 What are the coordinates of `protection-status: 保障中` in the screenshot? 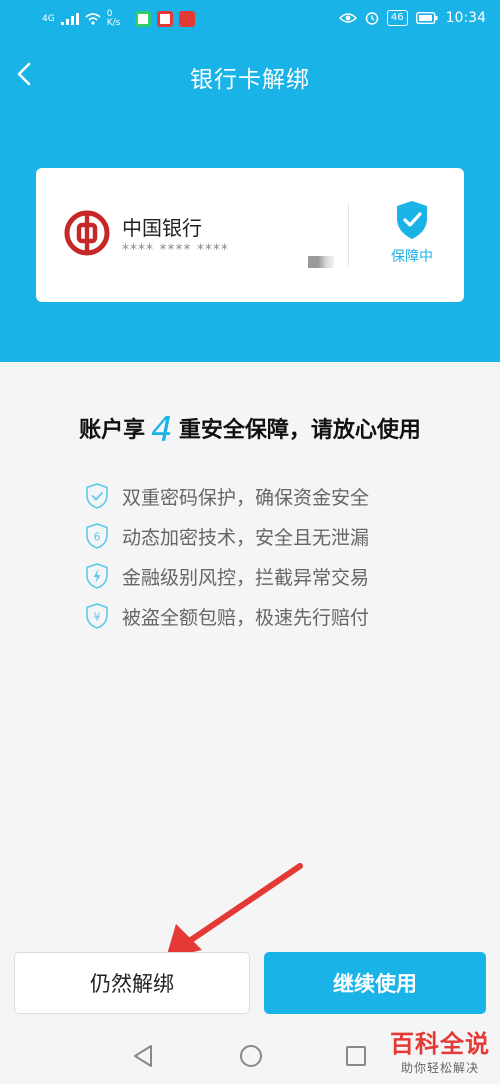 It's located at (412, 233).